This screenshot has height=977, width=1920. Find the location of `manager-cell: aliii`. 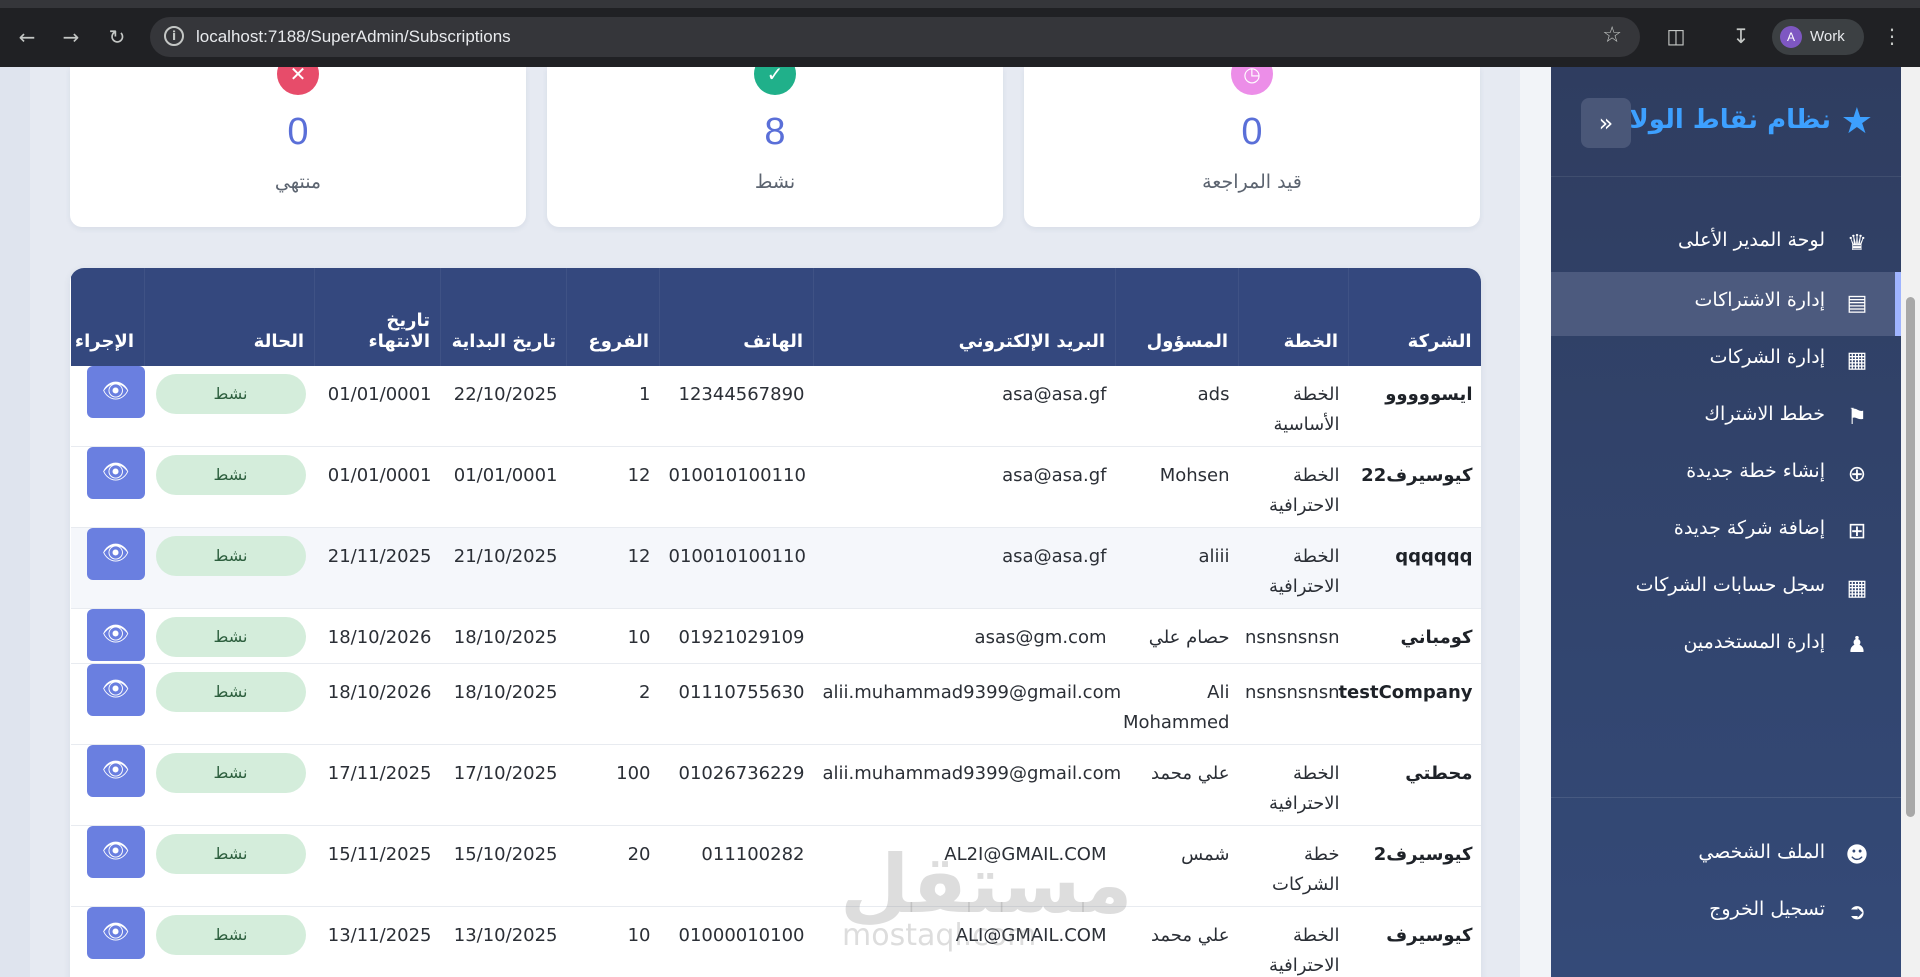

manager-cell: aliii is located at coordinates (1177, 568).